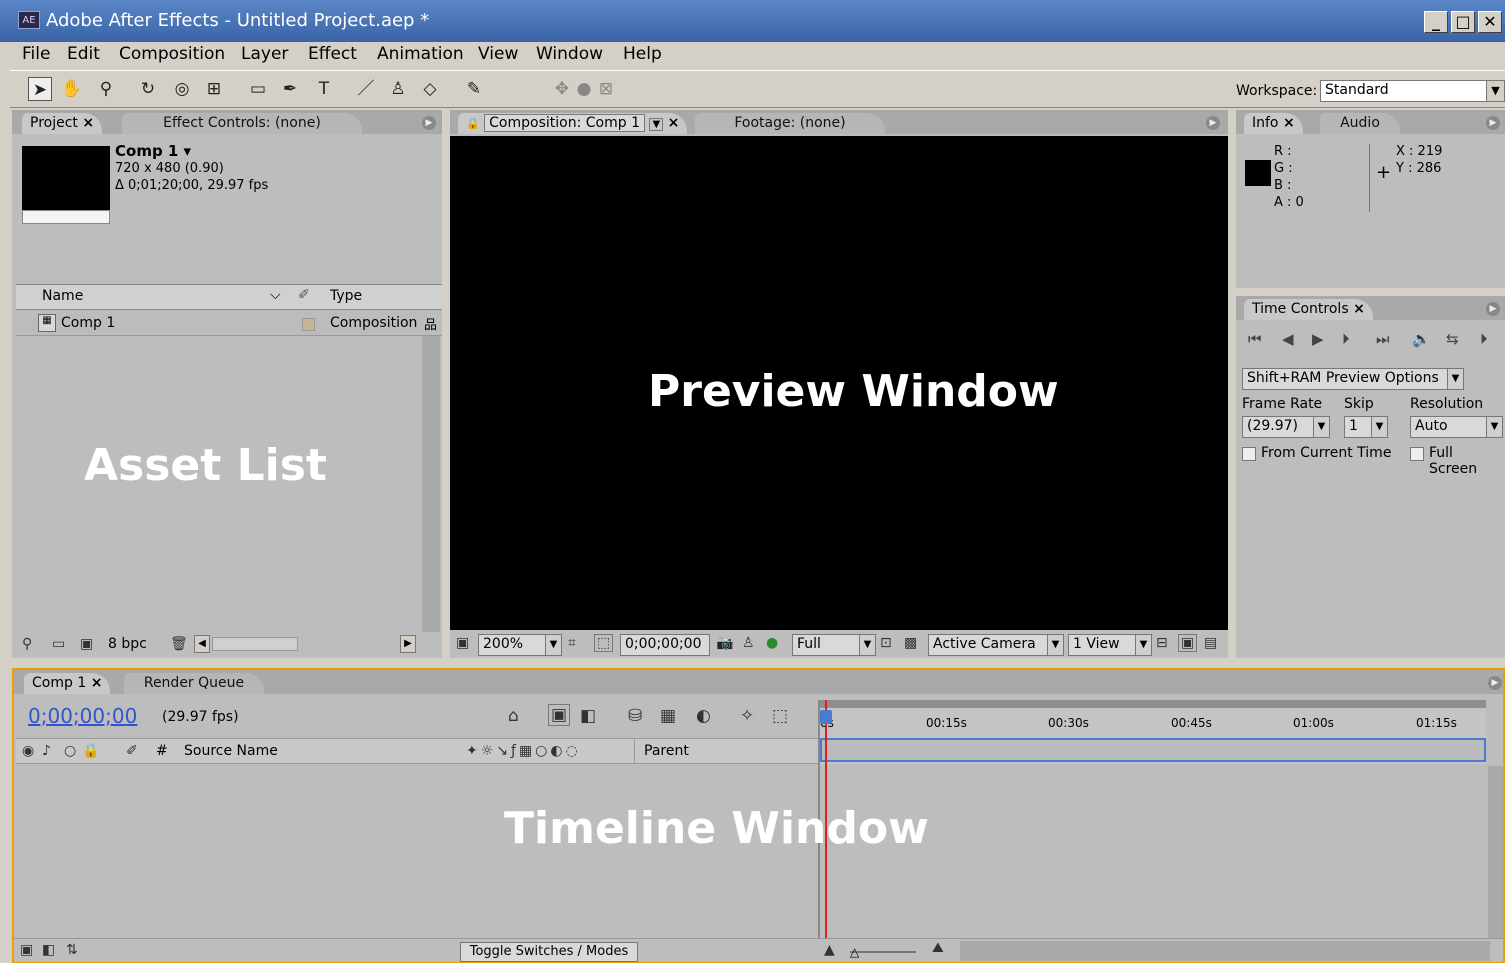 This screenshot has height=963, width=1505. I want to click on tab-effect-controls: Effect Controls: (none), so click(242, 123).